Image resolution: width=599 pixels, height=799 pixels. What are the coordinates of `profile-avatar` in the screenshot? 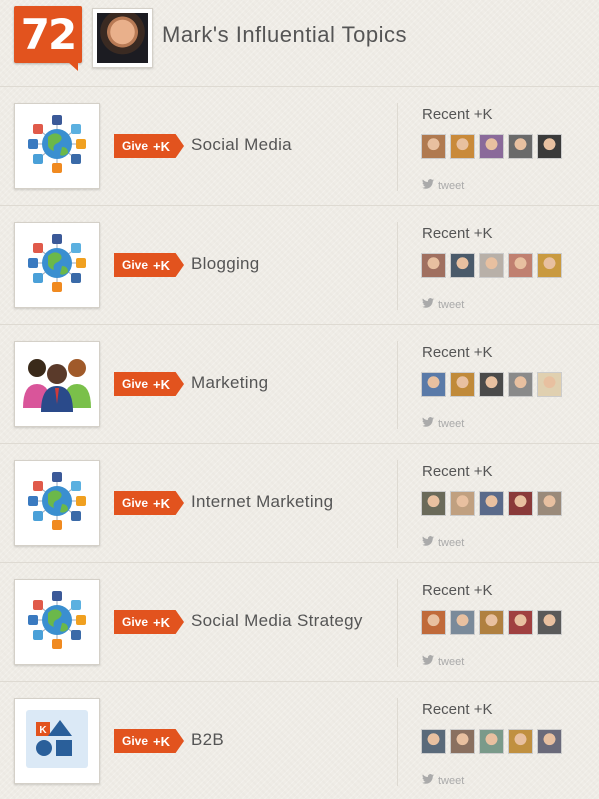 It's located at (122, 38).